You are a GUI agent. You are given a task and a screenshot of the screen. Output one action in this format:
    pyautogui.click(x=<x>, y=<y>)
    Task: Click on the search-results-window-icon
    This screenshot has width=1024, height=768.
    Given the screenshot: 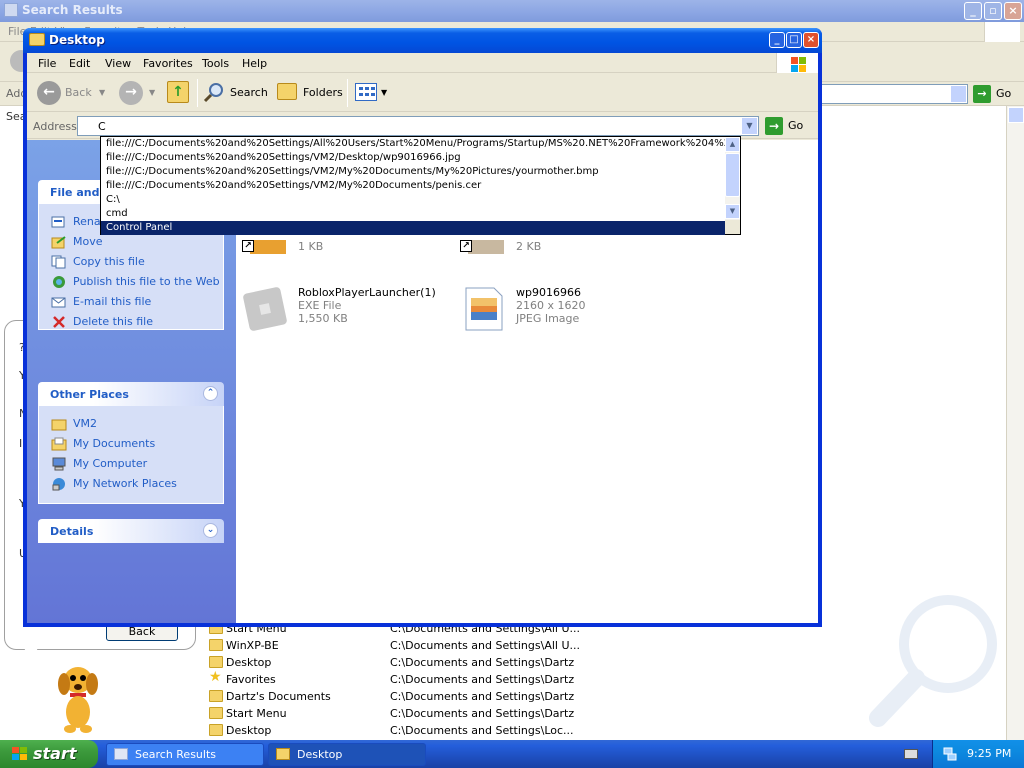 What is the action you would take?
    pyautogui.click(x=121, y=754)
    